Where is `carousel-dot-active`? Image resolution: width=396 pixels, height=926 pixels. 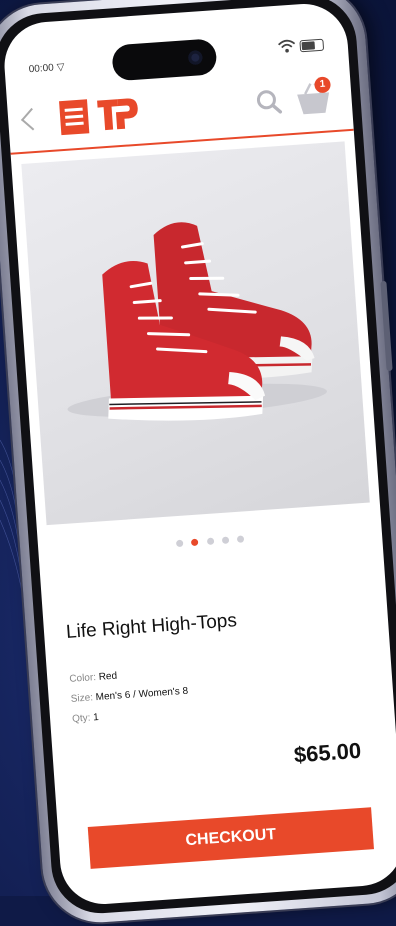 carousel-dot-active is located at coordinates (194, 542).